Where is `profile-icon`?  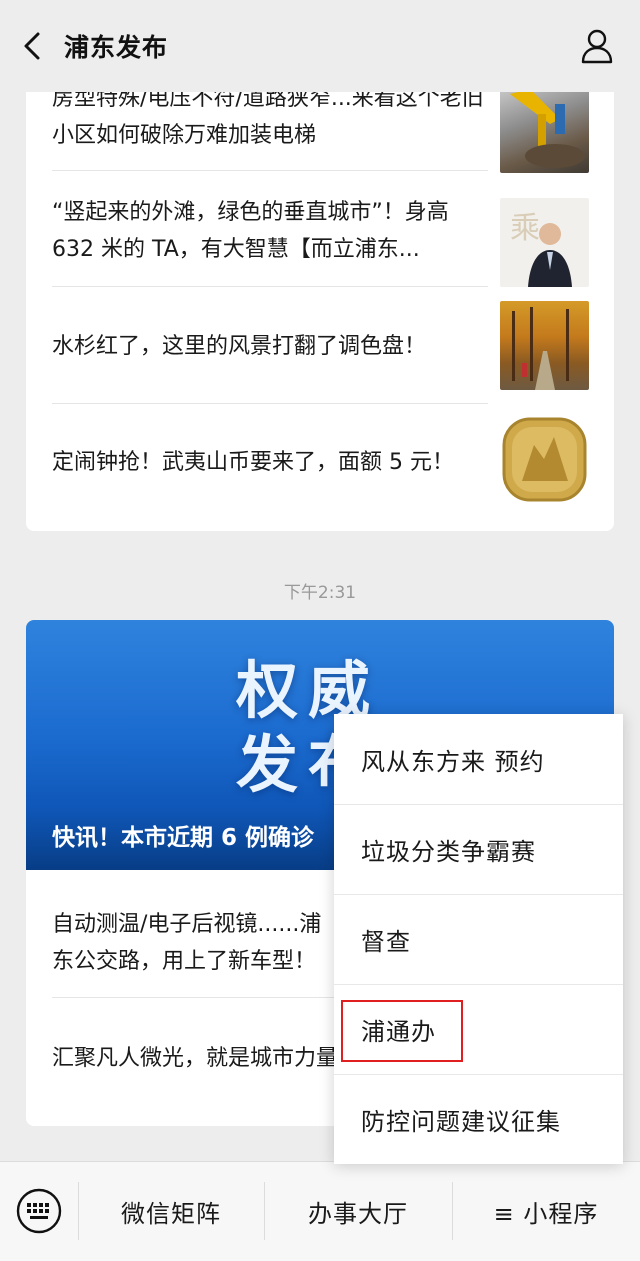 profile-icon is located at coordinates (597, 46).